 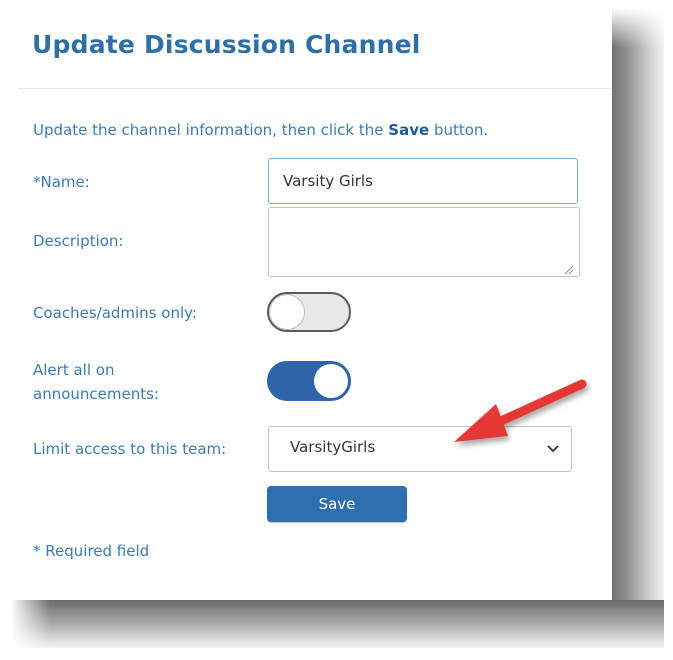 What do you see at coordinates (96, 394) in the screenshot?
I see `alert-label-line2: announcements:` at bounding box center [96, 394].